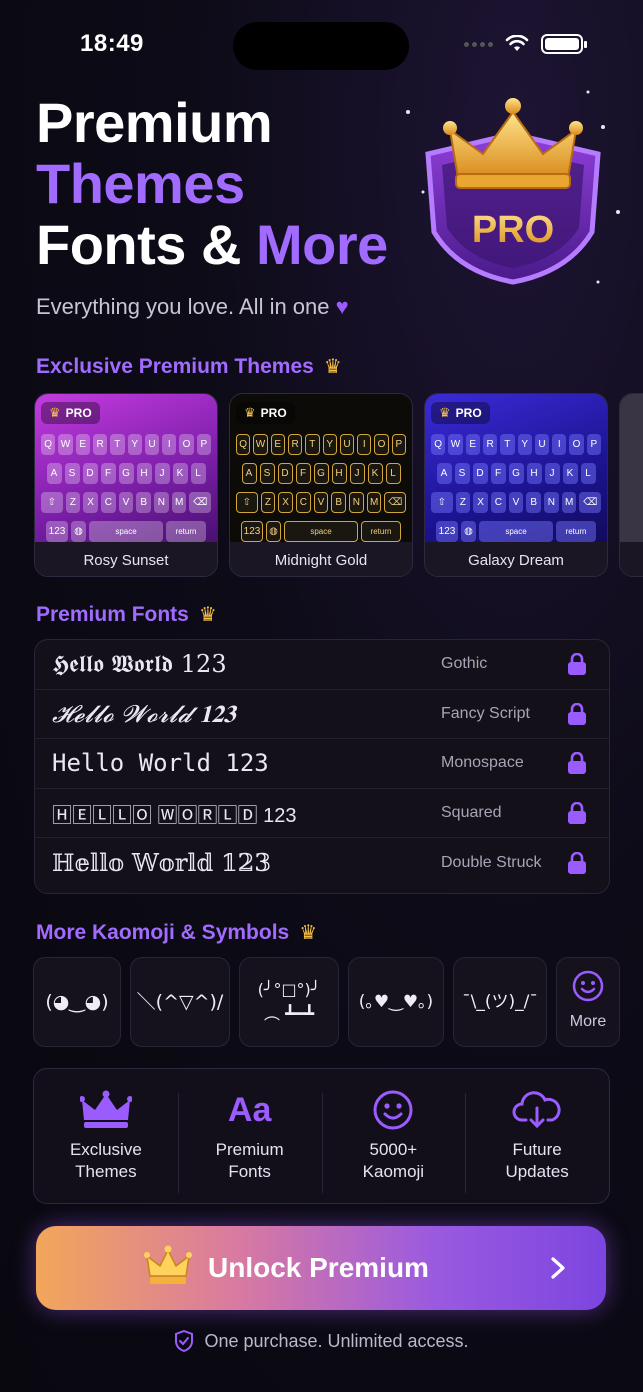 The image size is (643, 1392). I want to click on cloud-download-icon, so click(537, 1110).